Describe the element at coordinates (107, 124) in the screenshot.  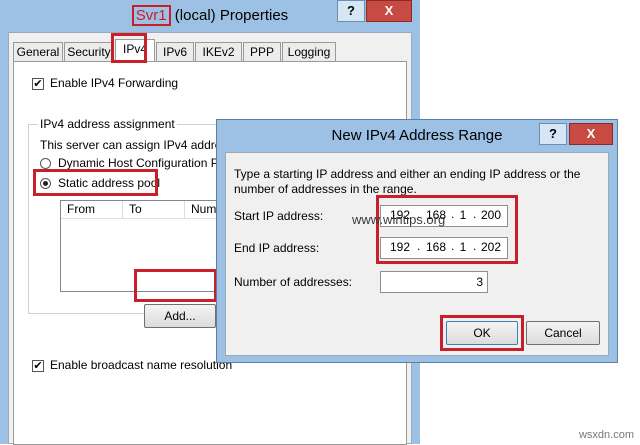
I see `ipv4-assignment-legend: IPv4 address assignment` at that location.